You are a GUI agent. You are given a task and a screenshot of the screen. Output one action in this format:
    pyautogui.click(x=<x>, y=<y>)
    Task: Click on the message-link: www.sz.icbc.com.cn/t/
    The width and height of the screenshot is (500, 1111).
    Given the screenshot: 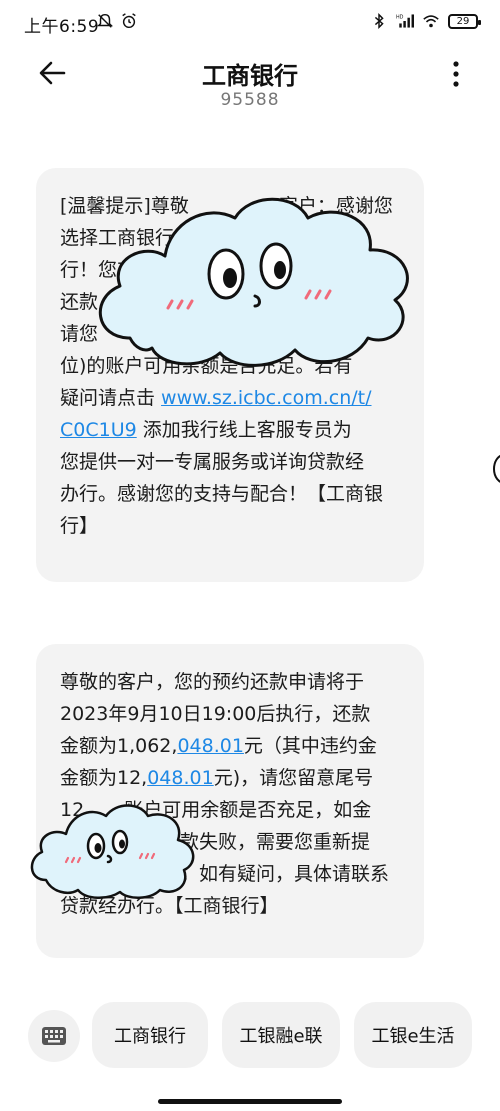 What is the action you would take?
    pyautogui.click(x=266, y=398)
    